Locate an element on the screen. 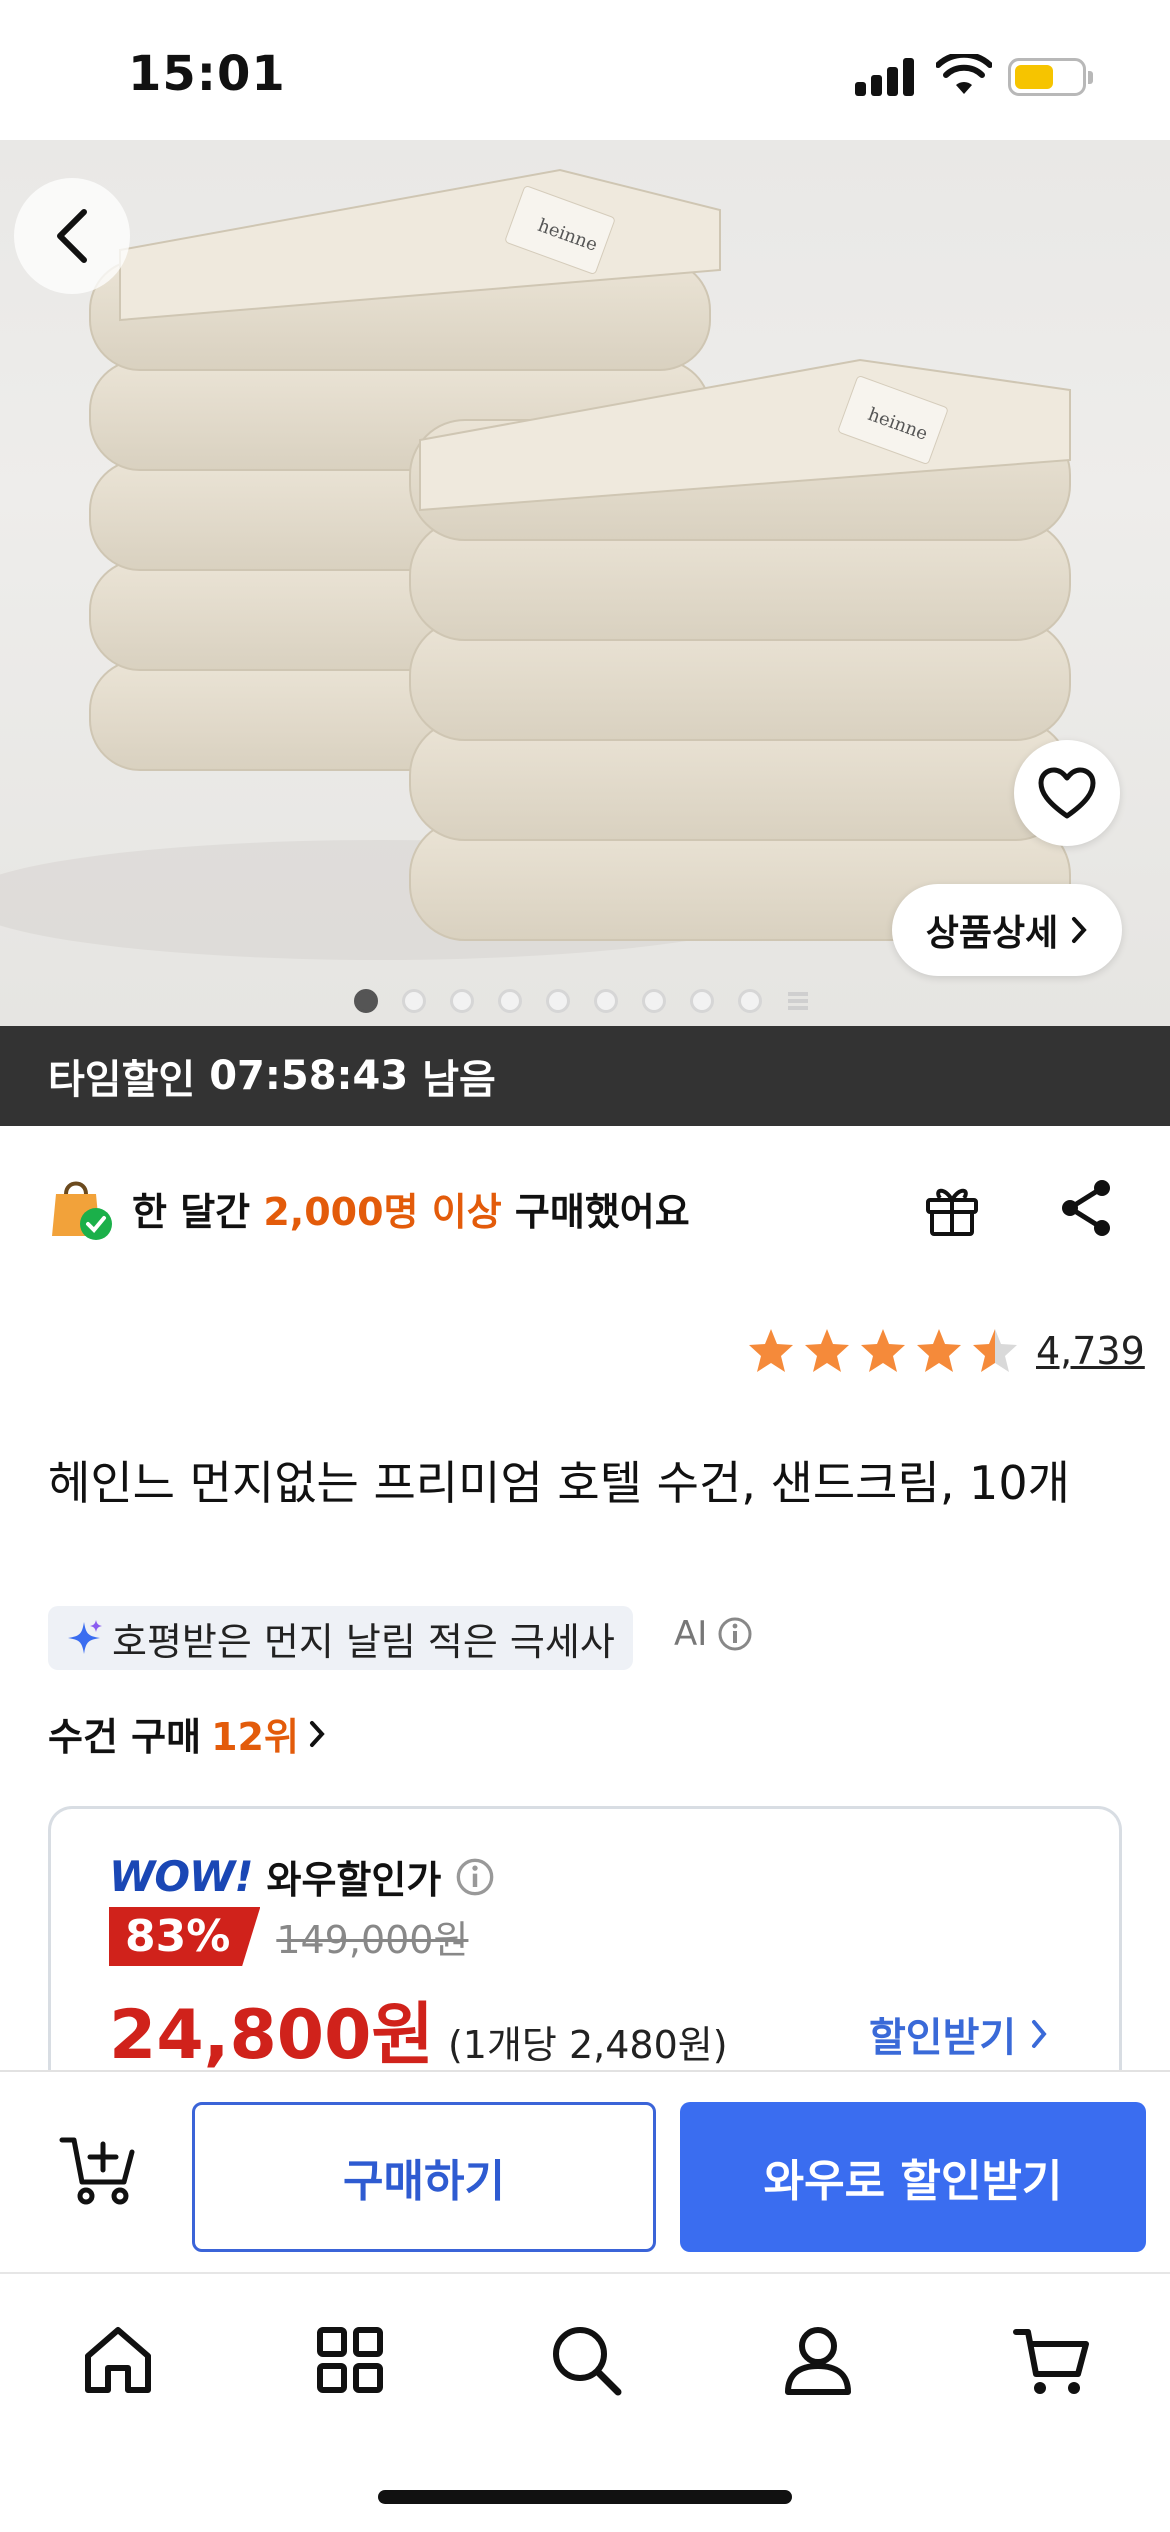 Image resolution: width=1170 pixels, height=2532 pixels. ai-badge: AI is located at coordinates (713, 1634).